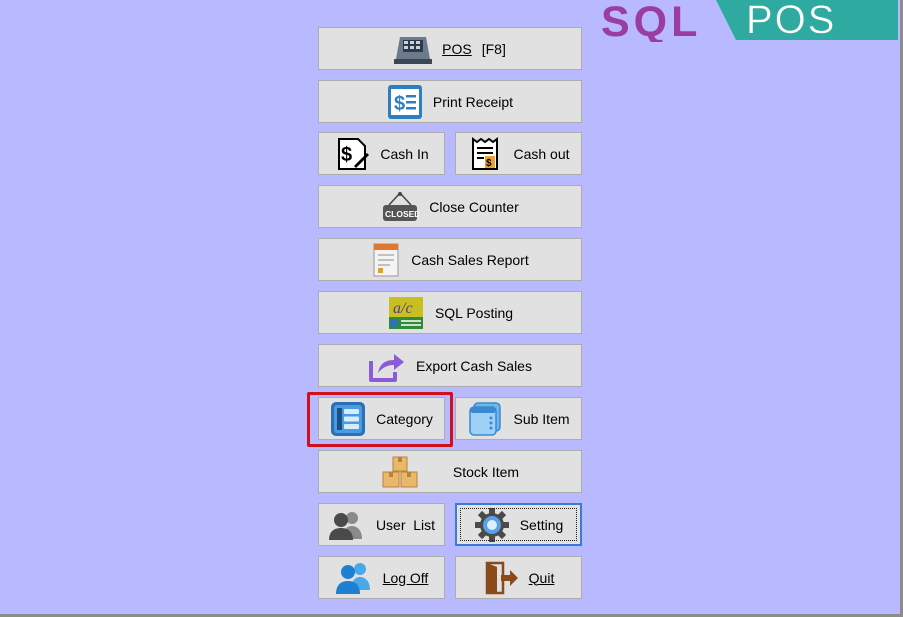  I want to click on cash-sales-report-button: Cash Sales Report, so click(450, 259).